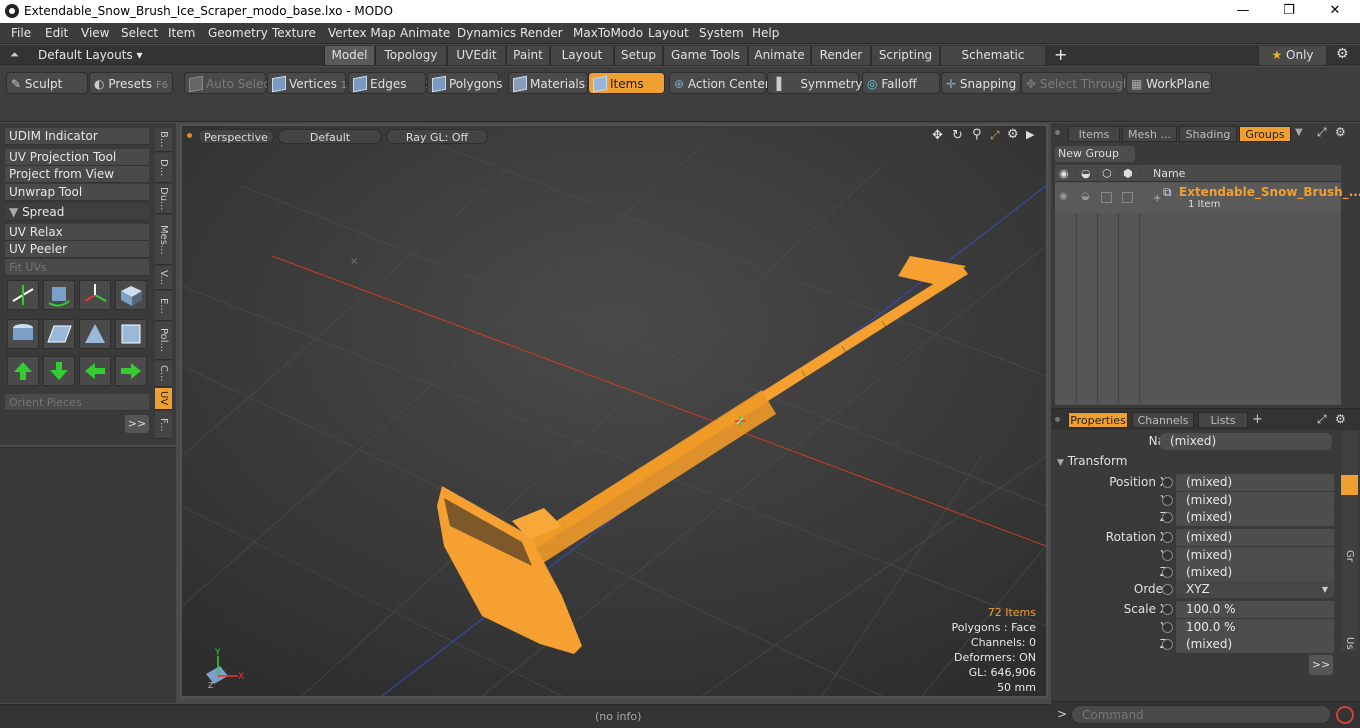  What do you see at coordinates (1157, 198) in the screenshot?
I see `expand-plus-icon: +` at bounding box center [1157, 198].